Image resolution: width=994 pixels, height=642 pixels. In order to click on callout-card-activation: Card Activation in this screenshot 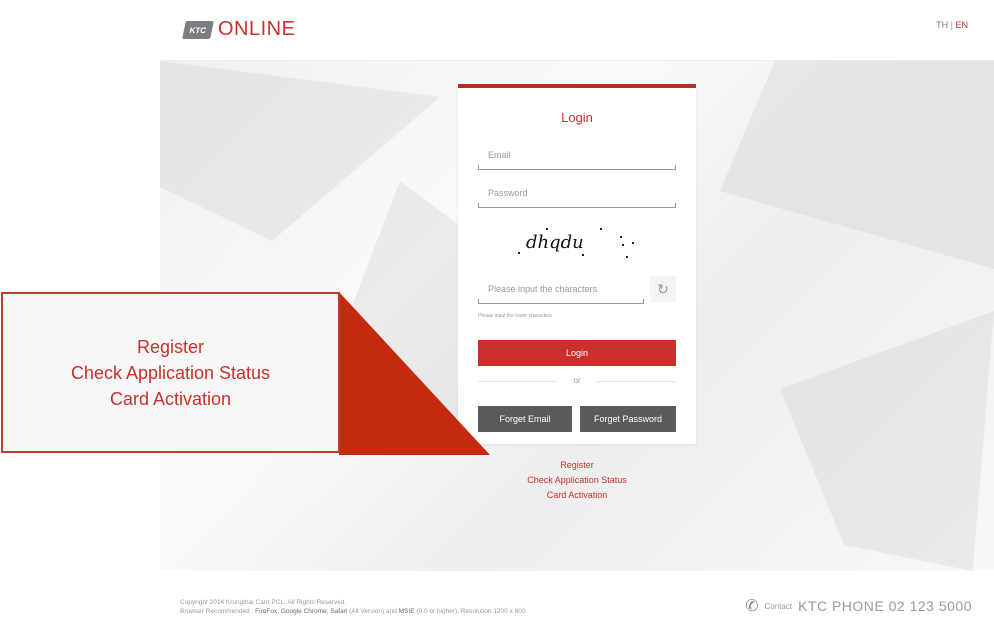, I will do `click(170, 398)`.